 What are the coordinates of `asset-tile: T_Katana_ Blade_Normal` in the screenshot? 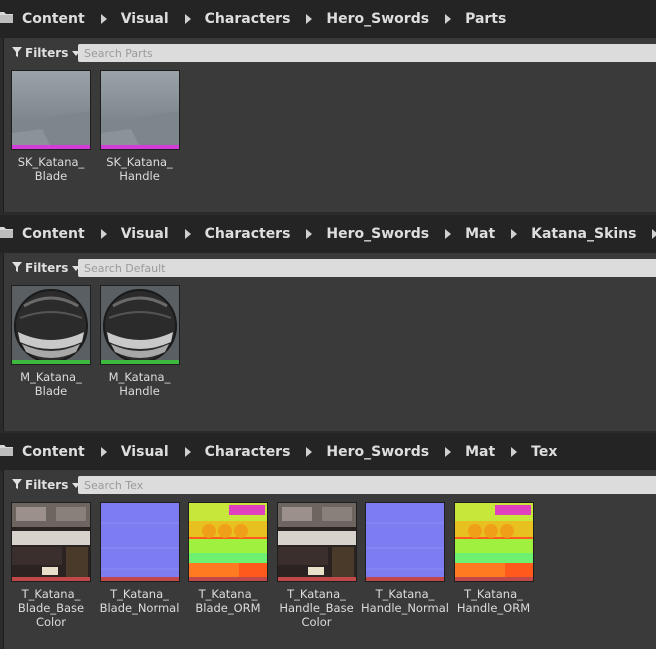 It's located at (139, 564).